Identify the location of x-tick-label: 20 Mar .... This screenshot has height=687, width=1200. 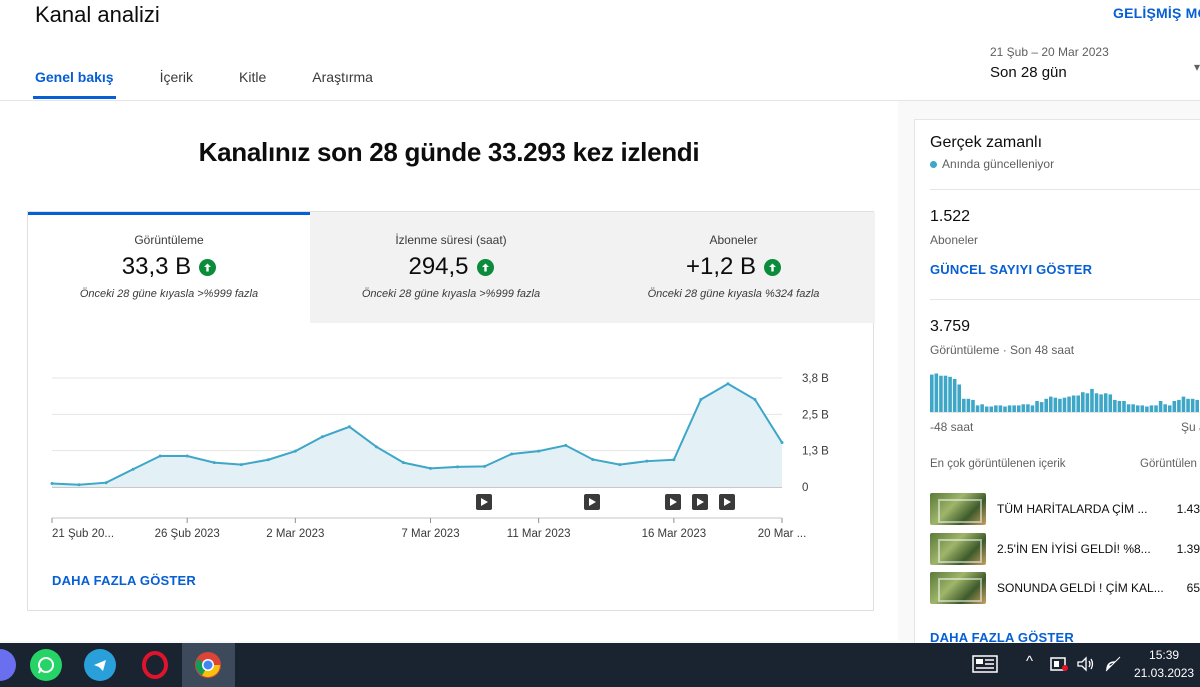
(782, 534).